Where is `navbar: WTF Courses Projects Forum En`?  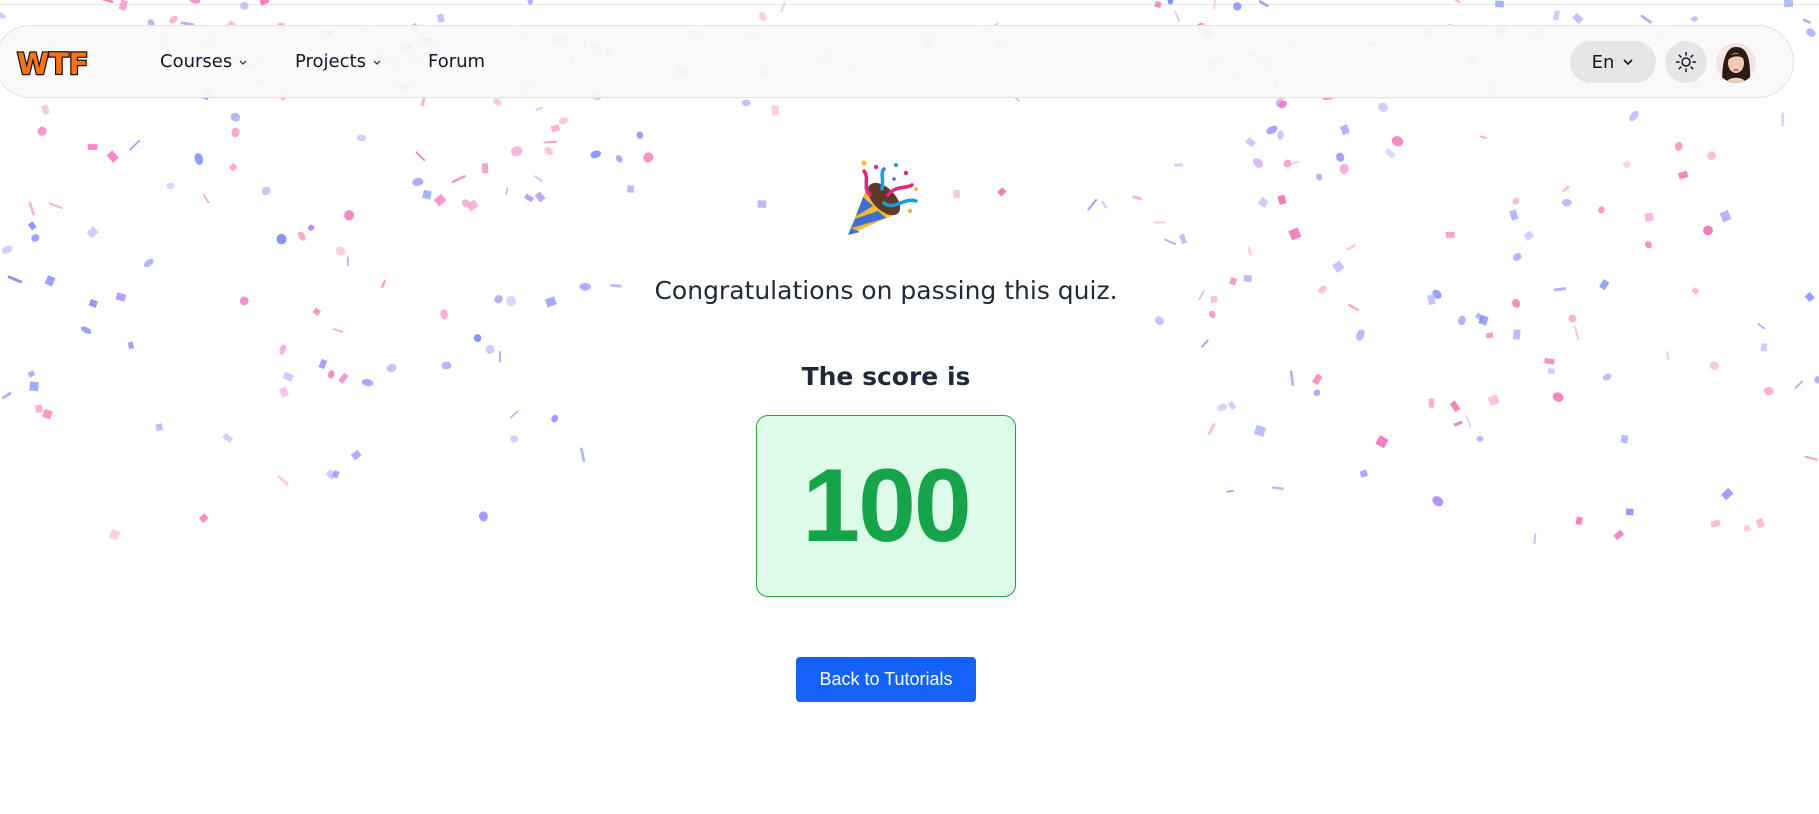
navbar: WTF Courses Projects Forum En is located at coordinates (897, 61).